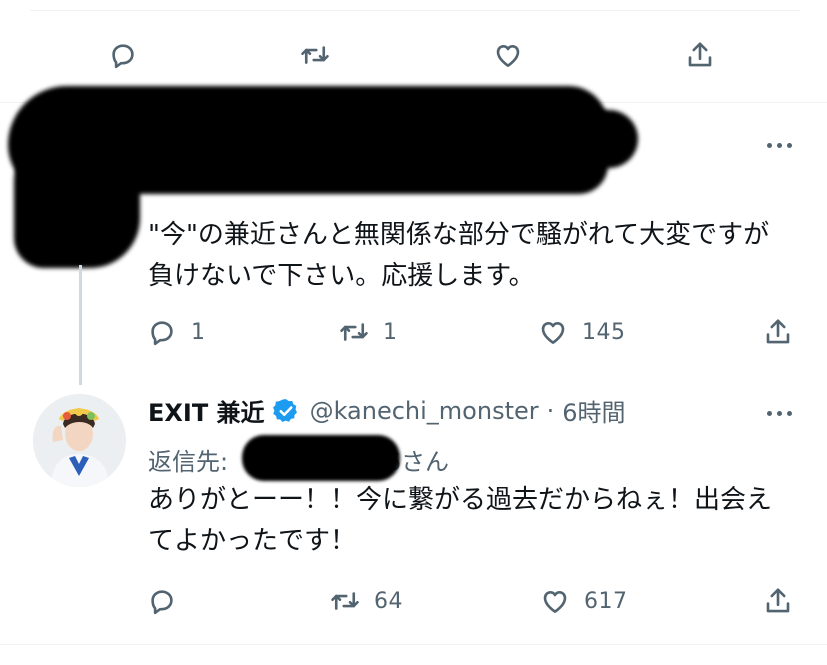  I want to click on avatar-image, so click(79, 440).